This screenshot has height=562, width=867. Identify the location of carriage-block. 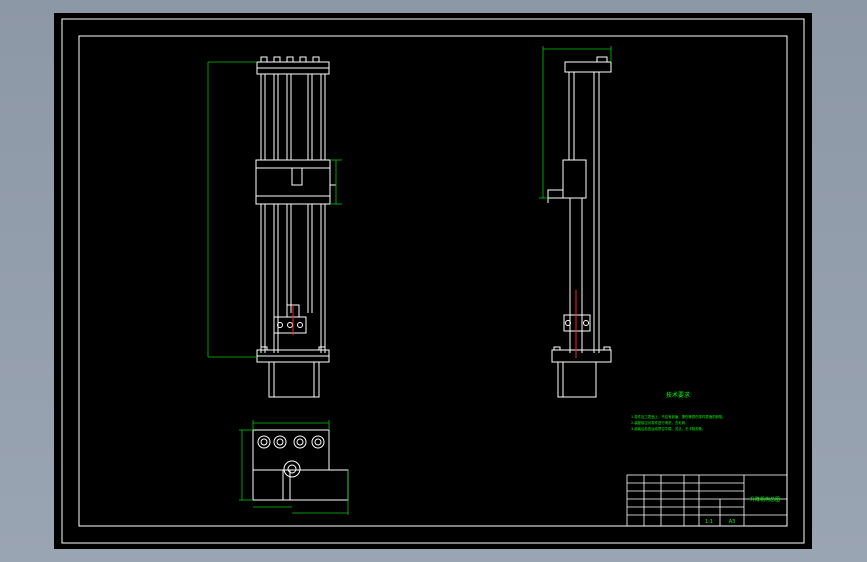
(293, 182).